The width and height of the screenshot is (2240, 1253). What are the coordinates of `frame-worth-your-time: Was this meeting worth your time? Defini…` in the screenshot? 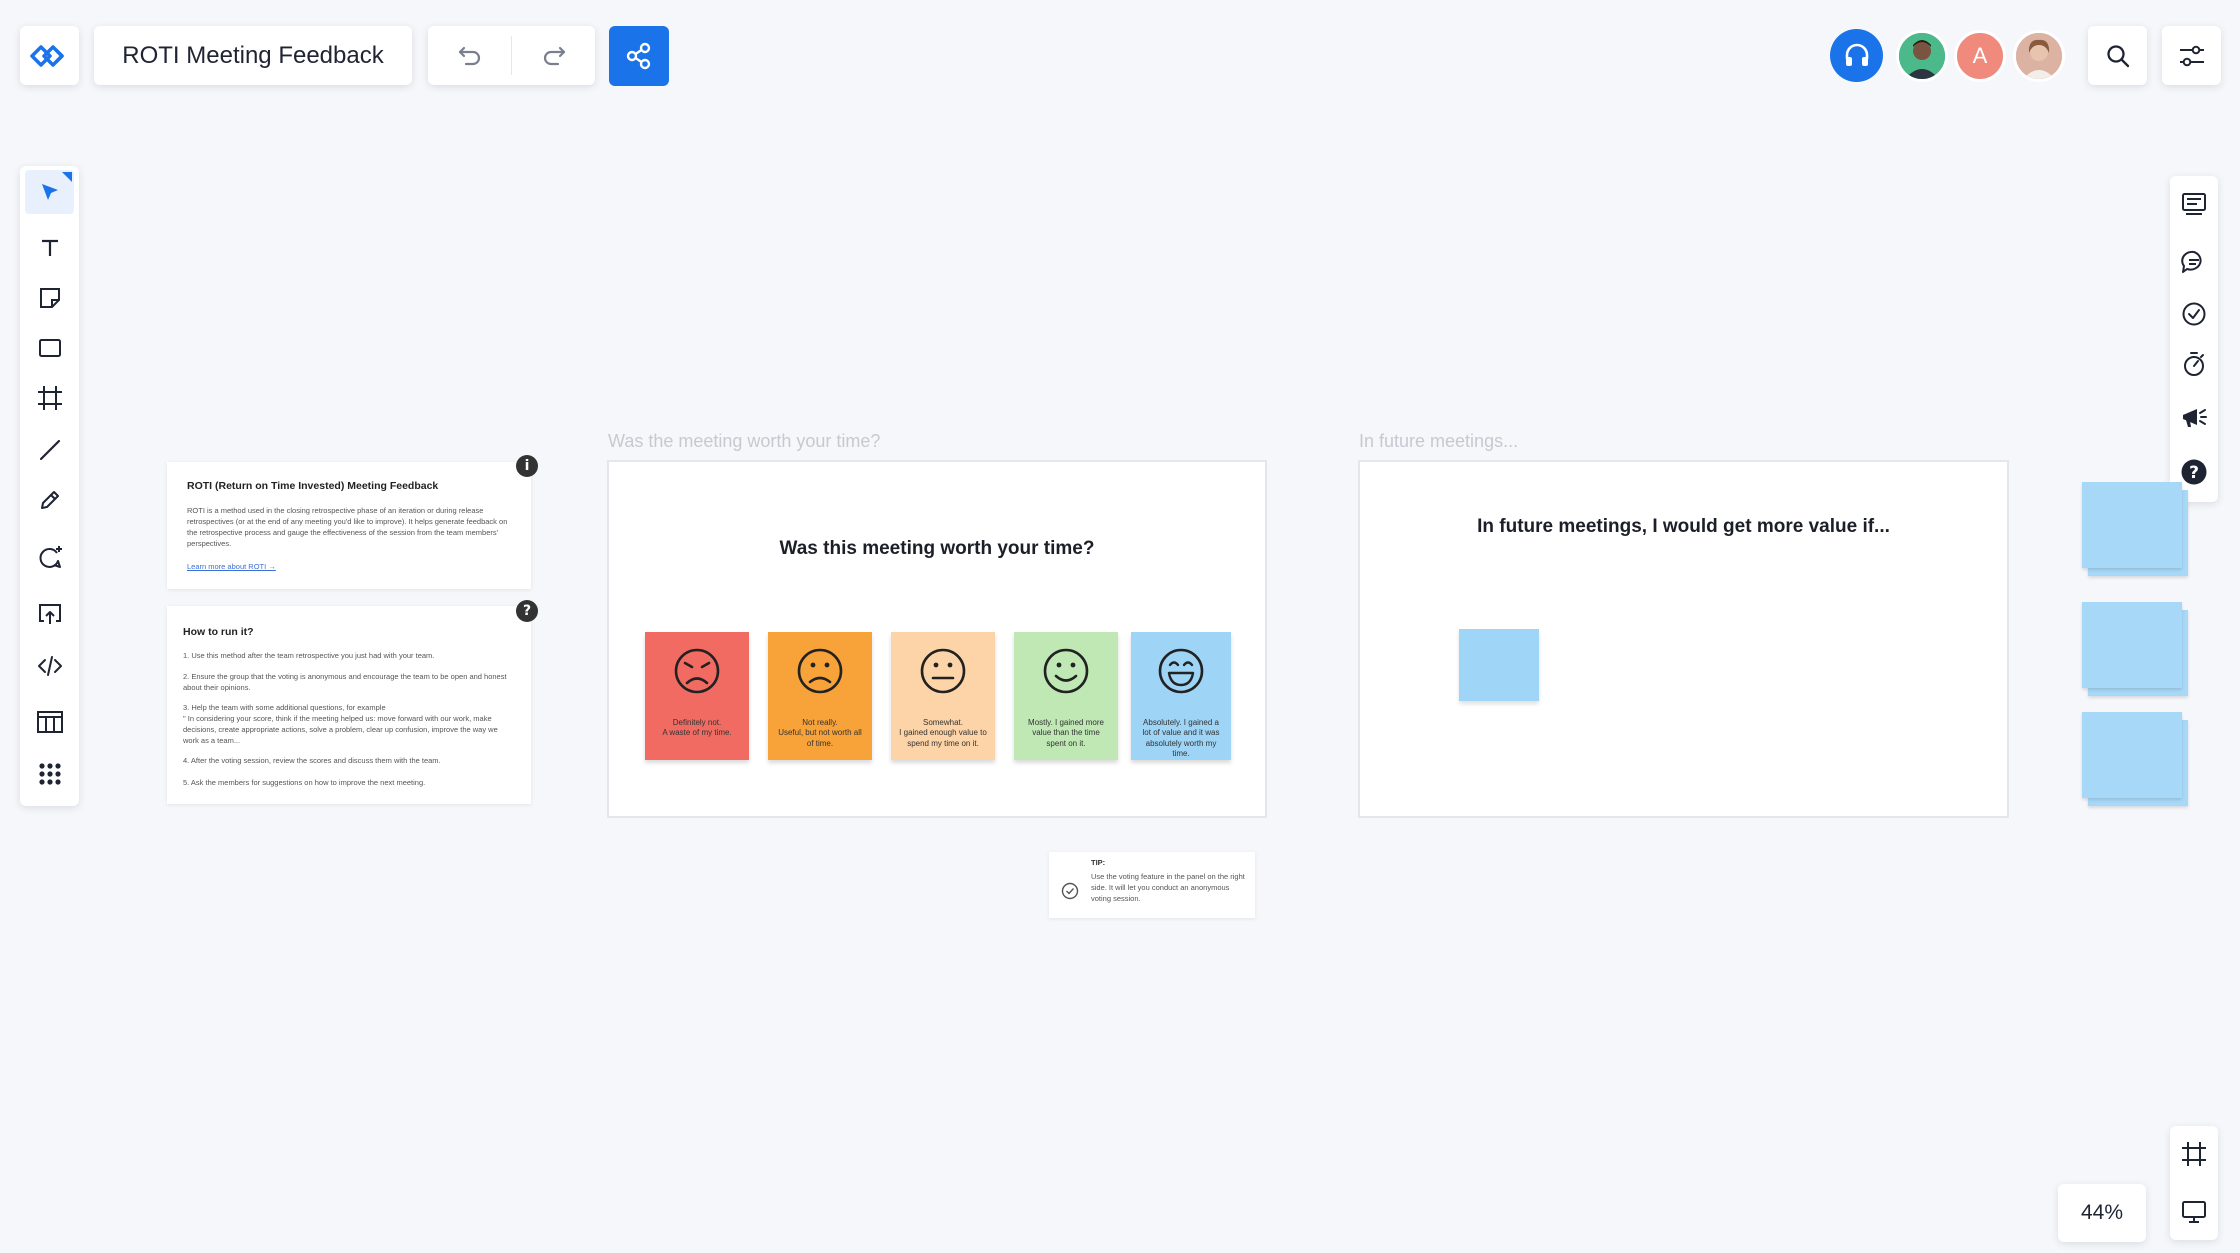 It's located at (937, 639).